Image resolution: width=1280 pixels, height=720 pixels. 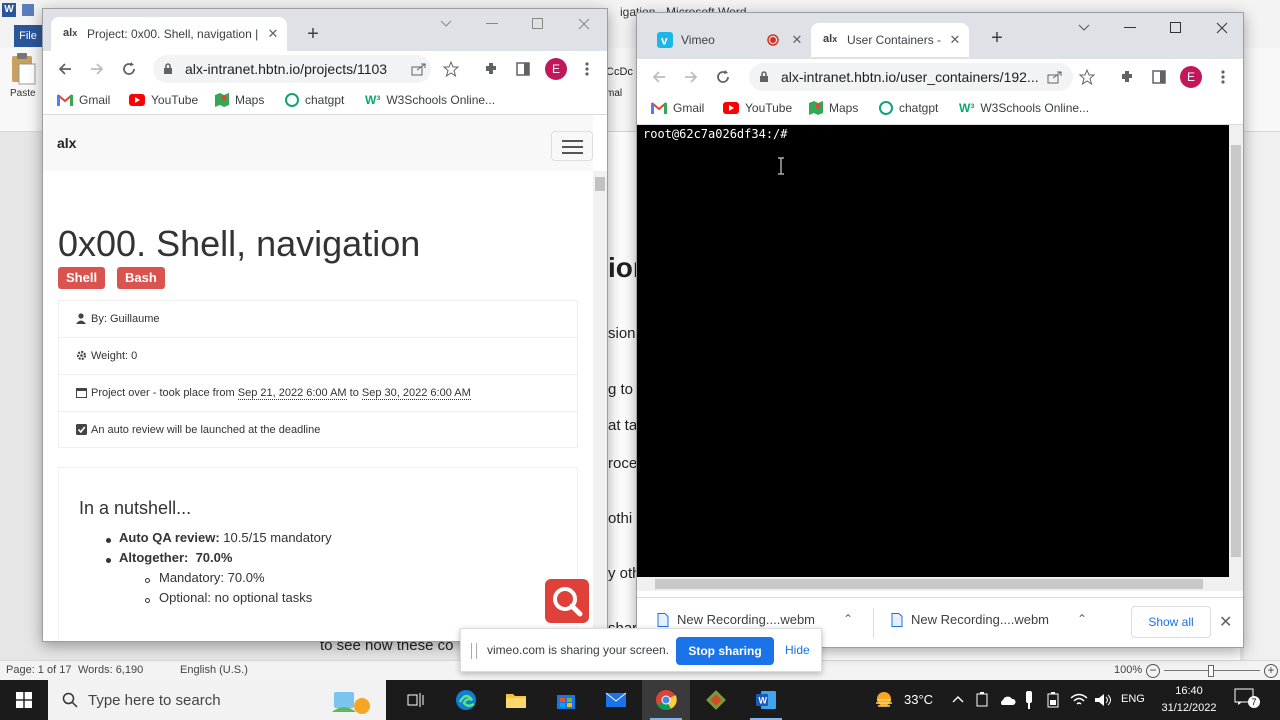 I want to click on stop-sharing-button: Stop sharing, so click(x=725, y=651).